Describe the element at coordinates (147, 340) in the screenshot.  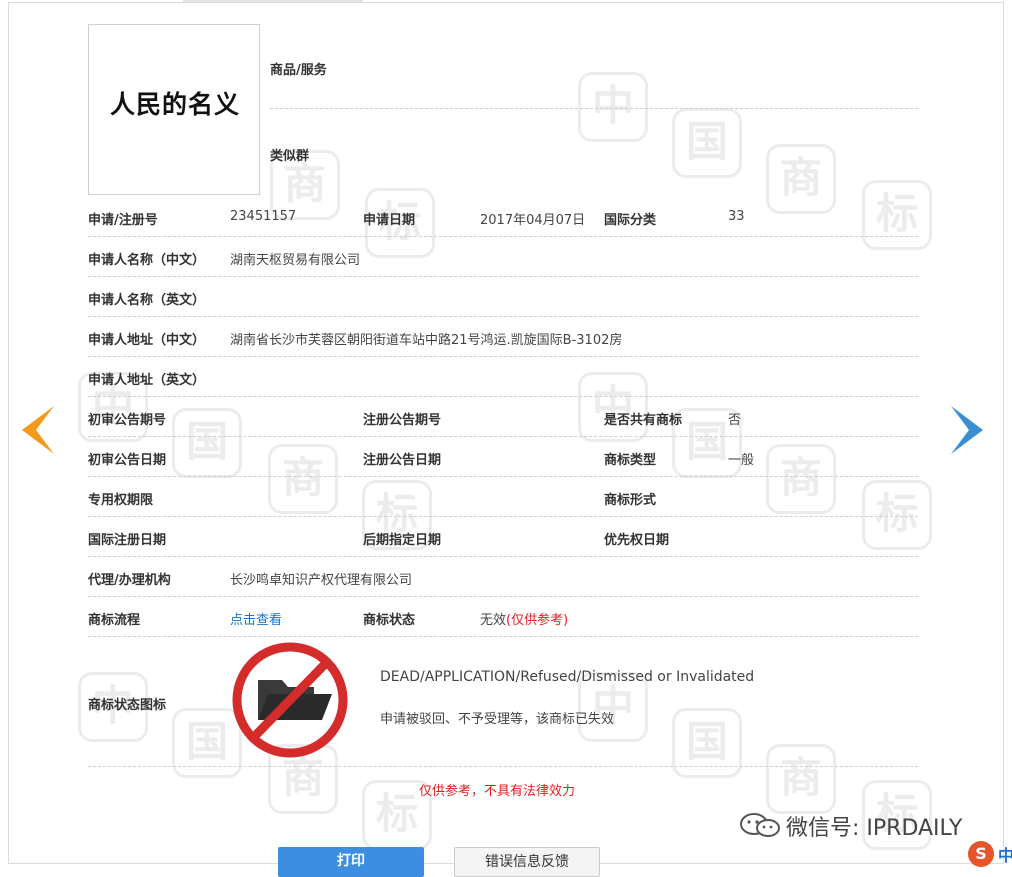
I see `address-cn-label: 申请人地址（中文）` at that location.